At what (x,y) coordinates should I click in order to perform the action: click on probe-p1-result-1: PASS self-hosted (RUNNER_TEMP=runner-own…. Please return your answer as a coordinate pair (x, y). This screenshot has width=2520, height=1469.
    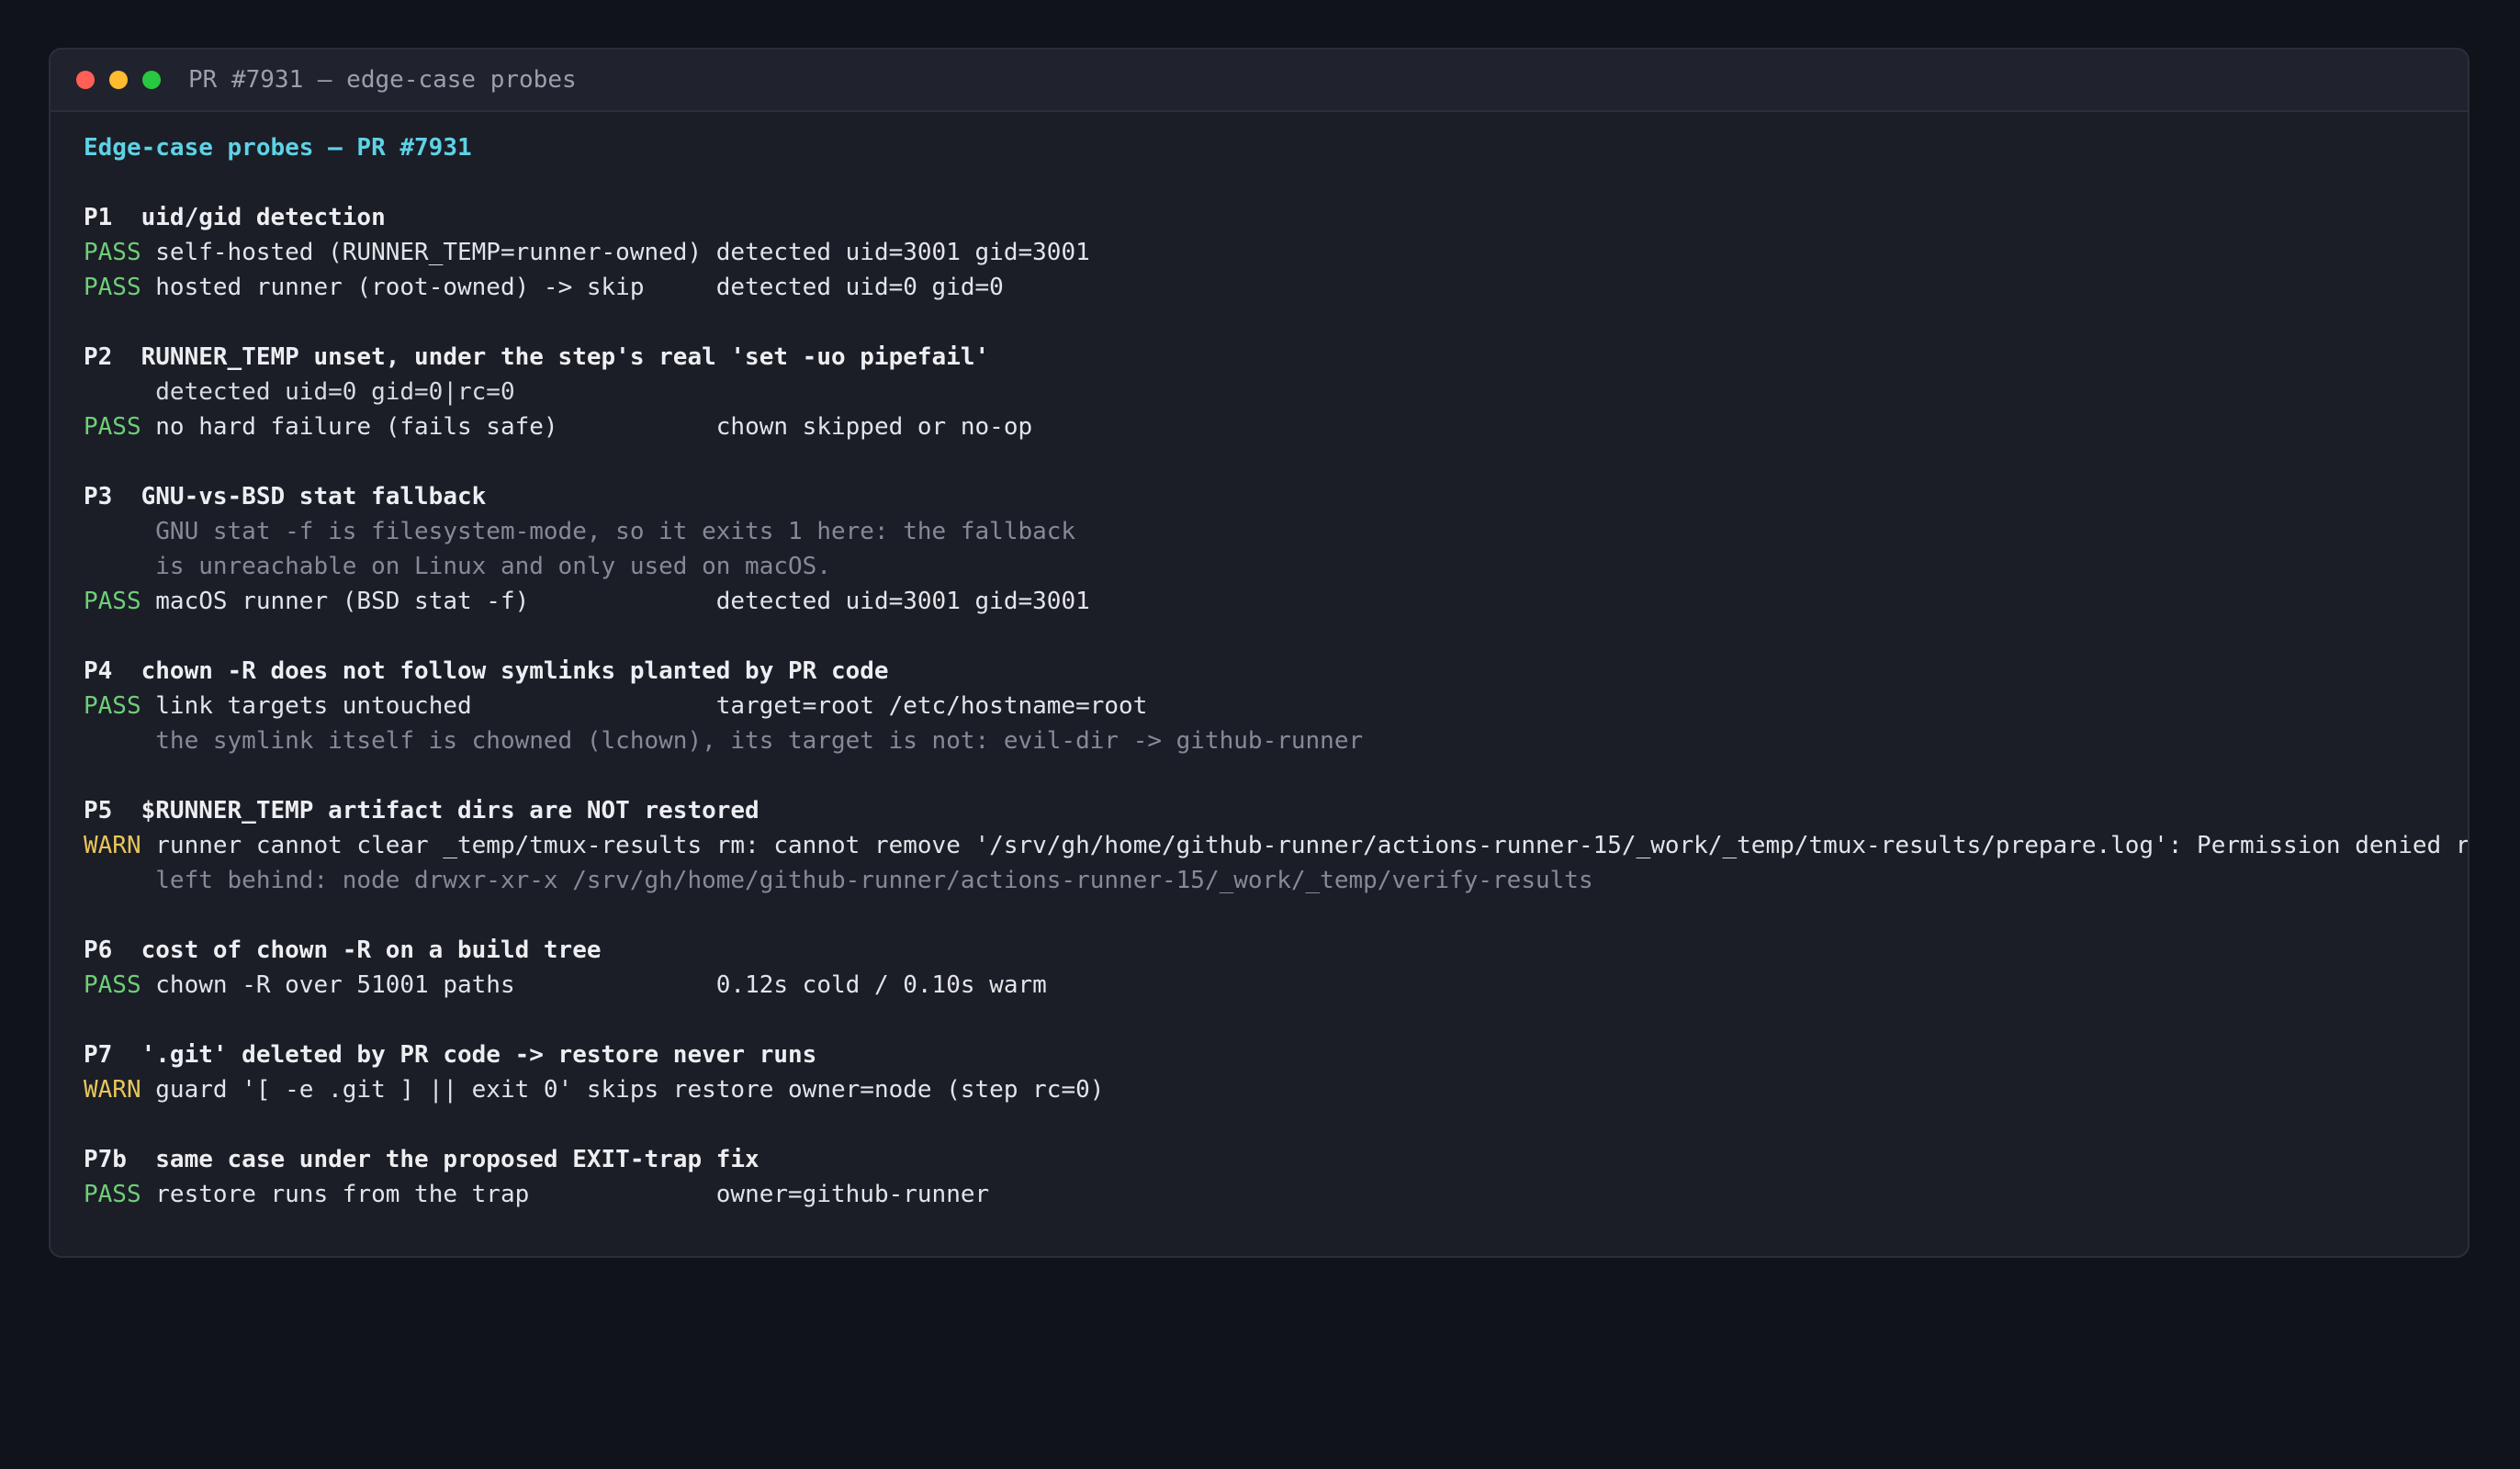
    Looking at the image, I should click on (1266, 252).